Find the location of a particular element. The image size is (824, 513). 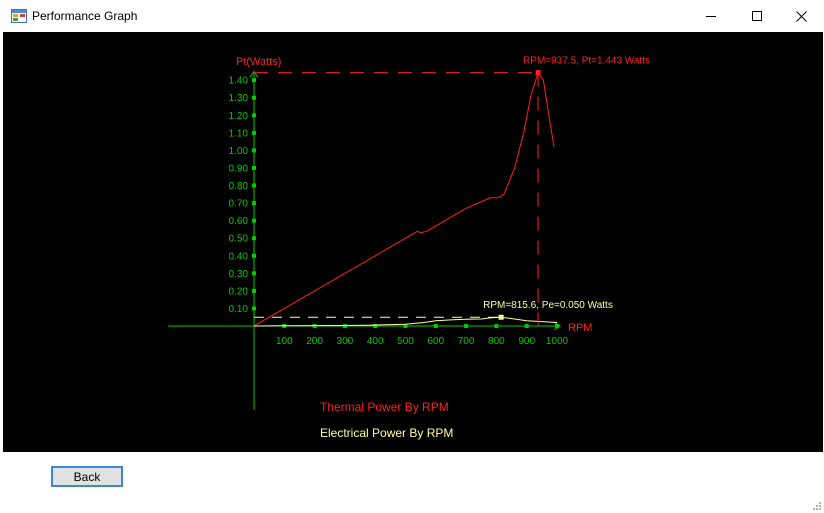

legend-electrical: Electrical Power By RPM is located at coordinates (386, 433).